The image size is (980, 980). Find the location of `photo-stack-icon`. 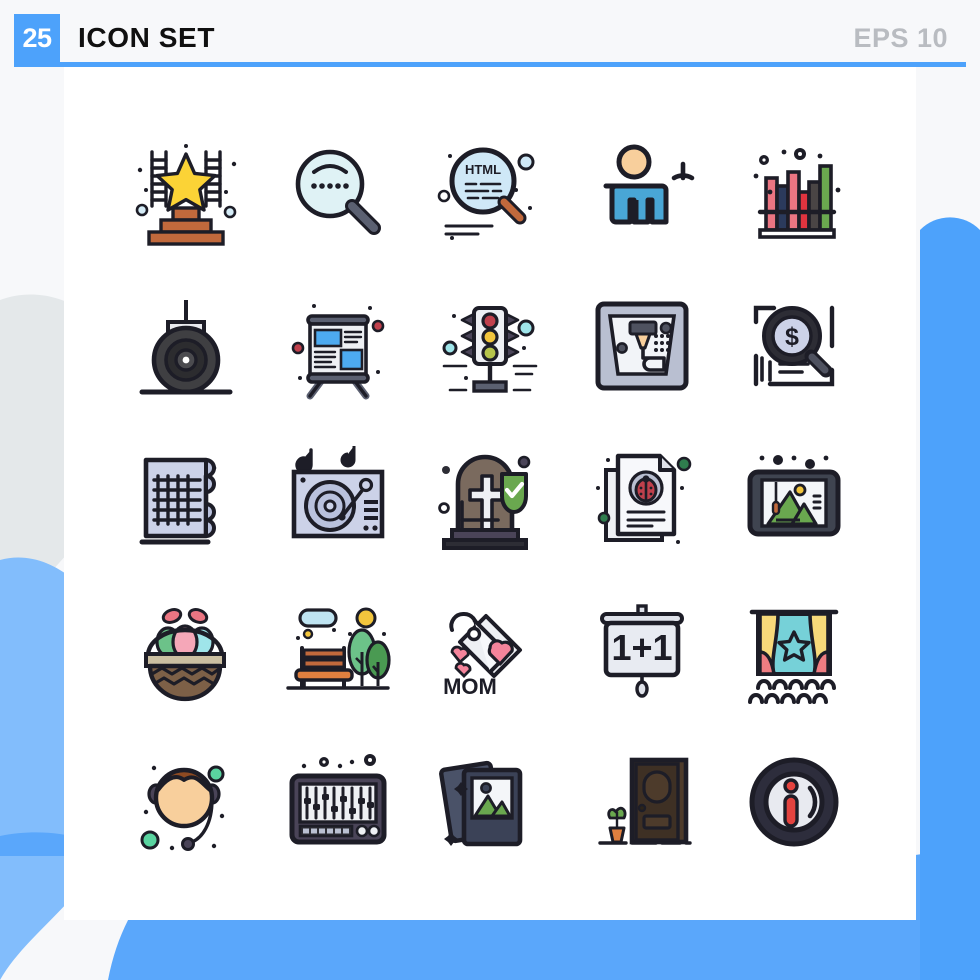

photo-stack-icon is located at coordinates (481, 803).